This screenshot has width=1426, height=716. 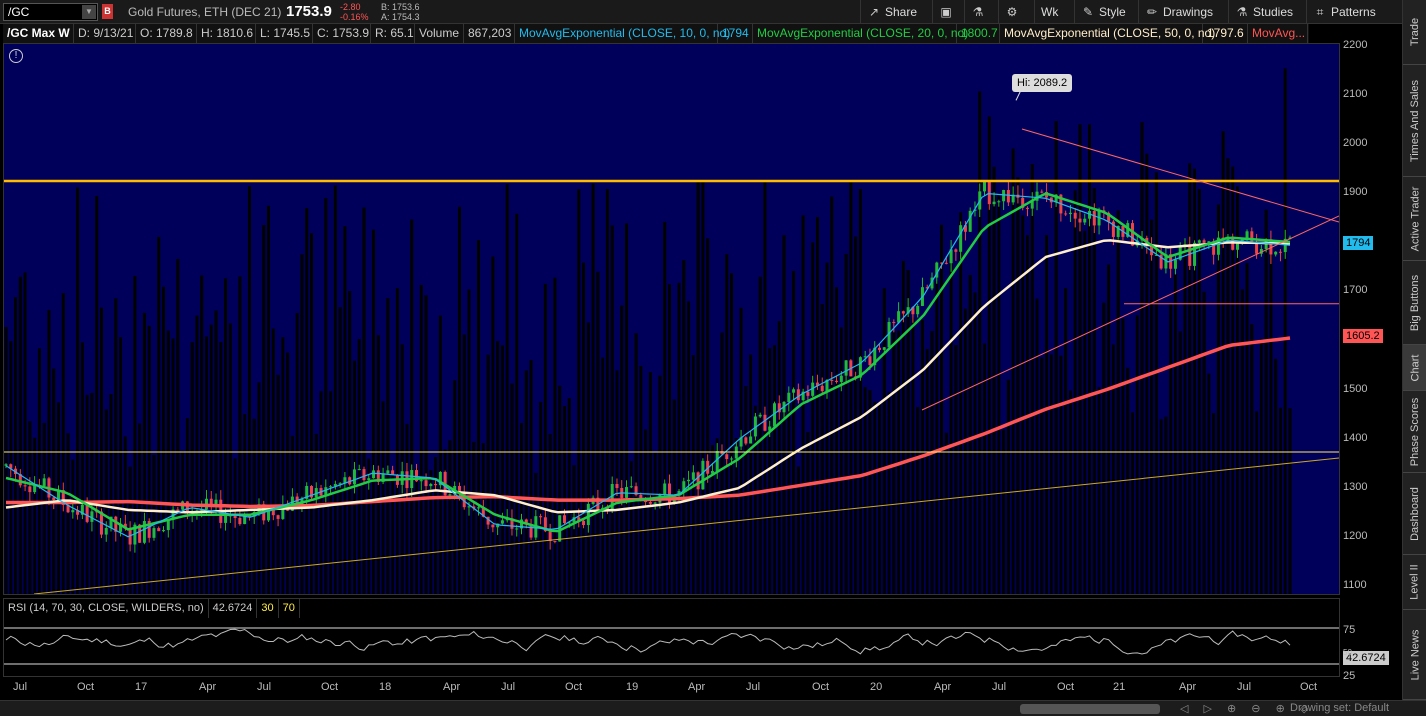 What do you see at coordinates (1358, 243) in the screenshot?
I see `ma10-price-tag: 1794` at bounding box center [1358, 243].